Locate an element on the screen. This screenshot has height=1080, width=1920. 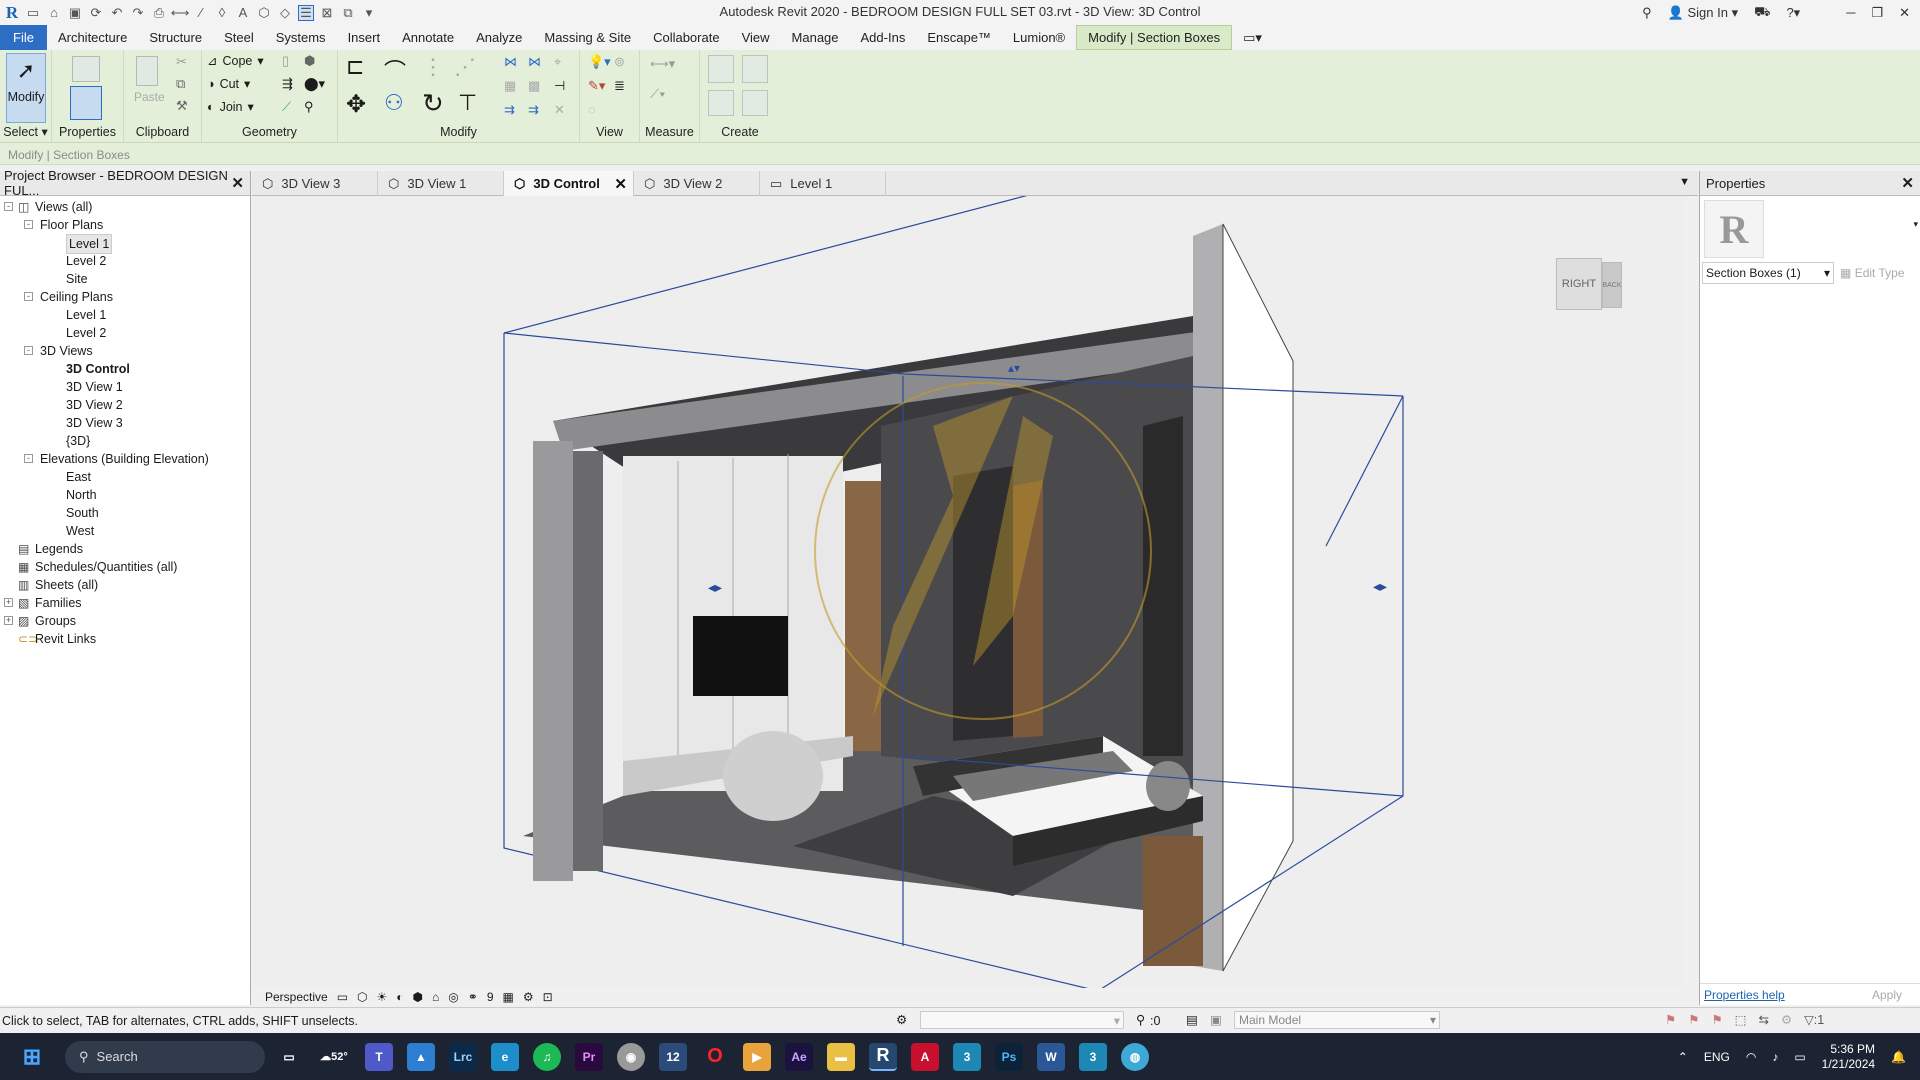
view-extra-icon: ◌ is located at coordinates (592, 109).